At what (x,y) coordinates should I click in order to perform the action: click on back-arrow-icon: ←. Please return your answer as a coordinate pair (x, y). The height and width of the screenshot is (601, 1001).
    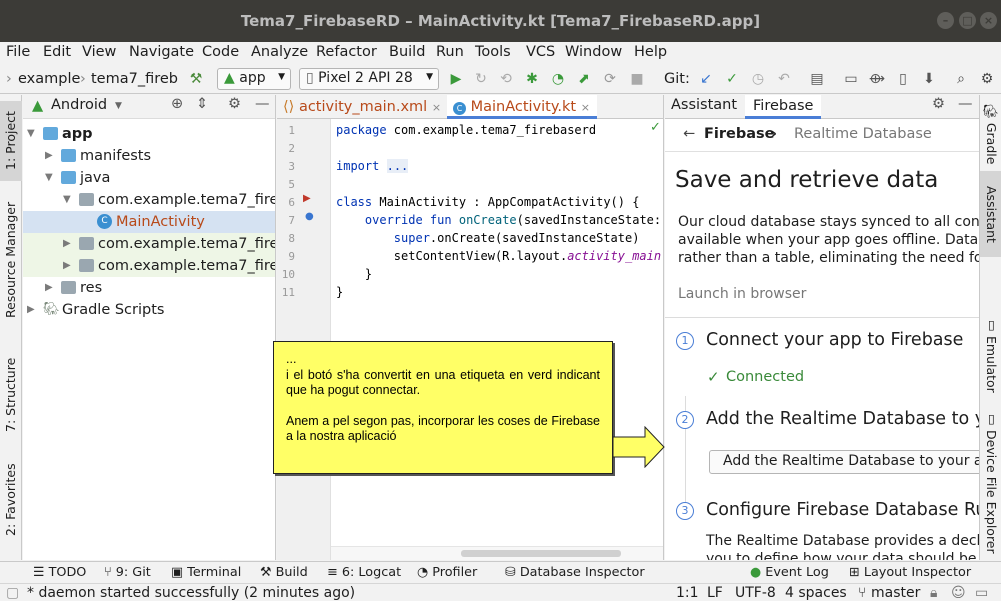
    Looking at the image, I should click on (689, 134).